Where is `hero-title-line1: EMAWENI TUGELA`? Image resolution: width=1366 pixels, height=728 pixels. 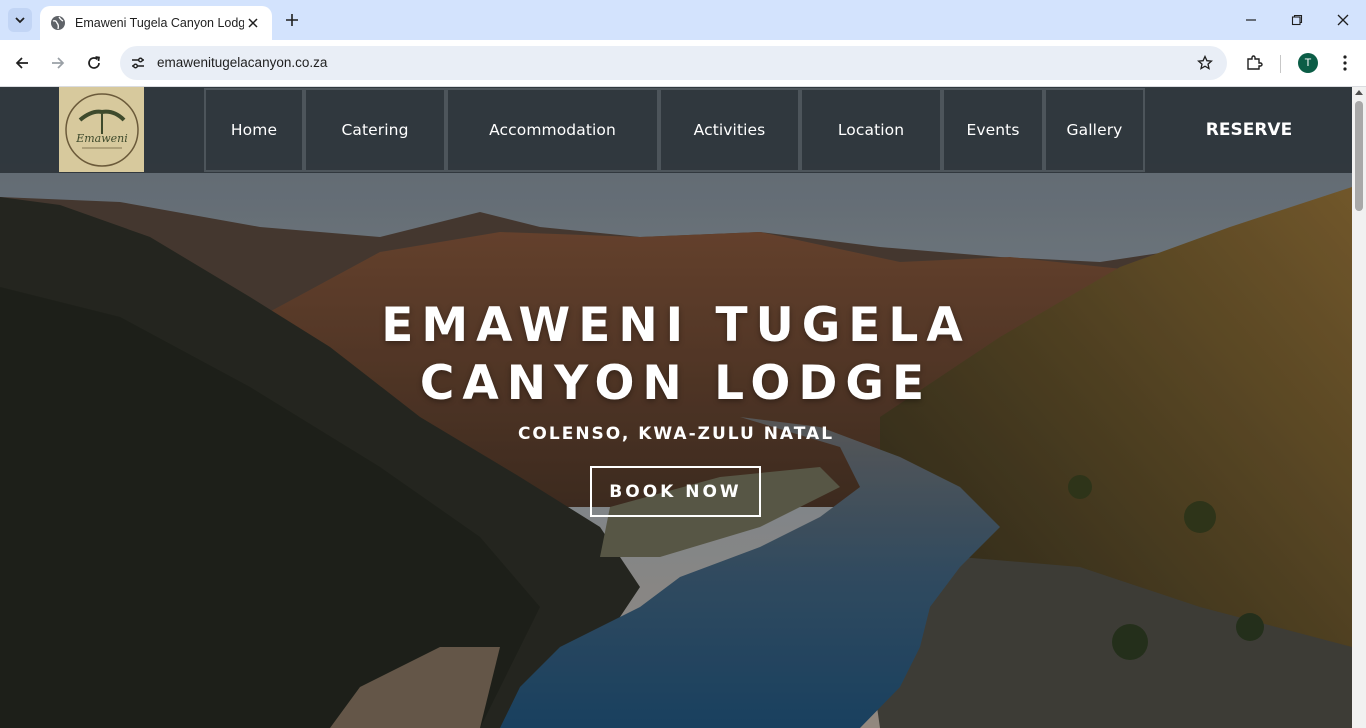
hero-title-line1: EMAWENI TUGELA is located at coordinates (676, 325).